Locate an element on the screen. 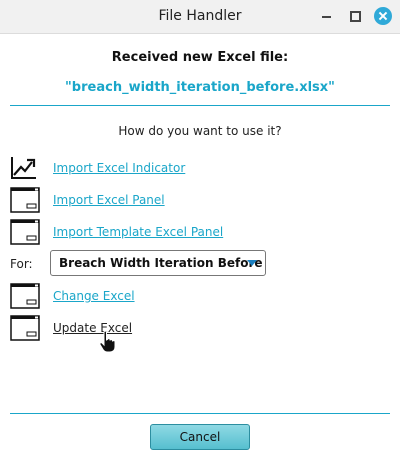  option-import-excel-panel: Import Excel Panel is located at coordinates (160, 200).